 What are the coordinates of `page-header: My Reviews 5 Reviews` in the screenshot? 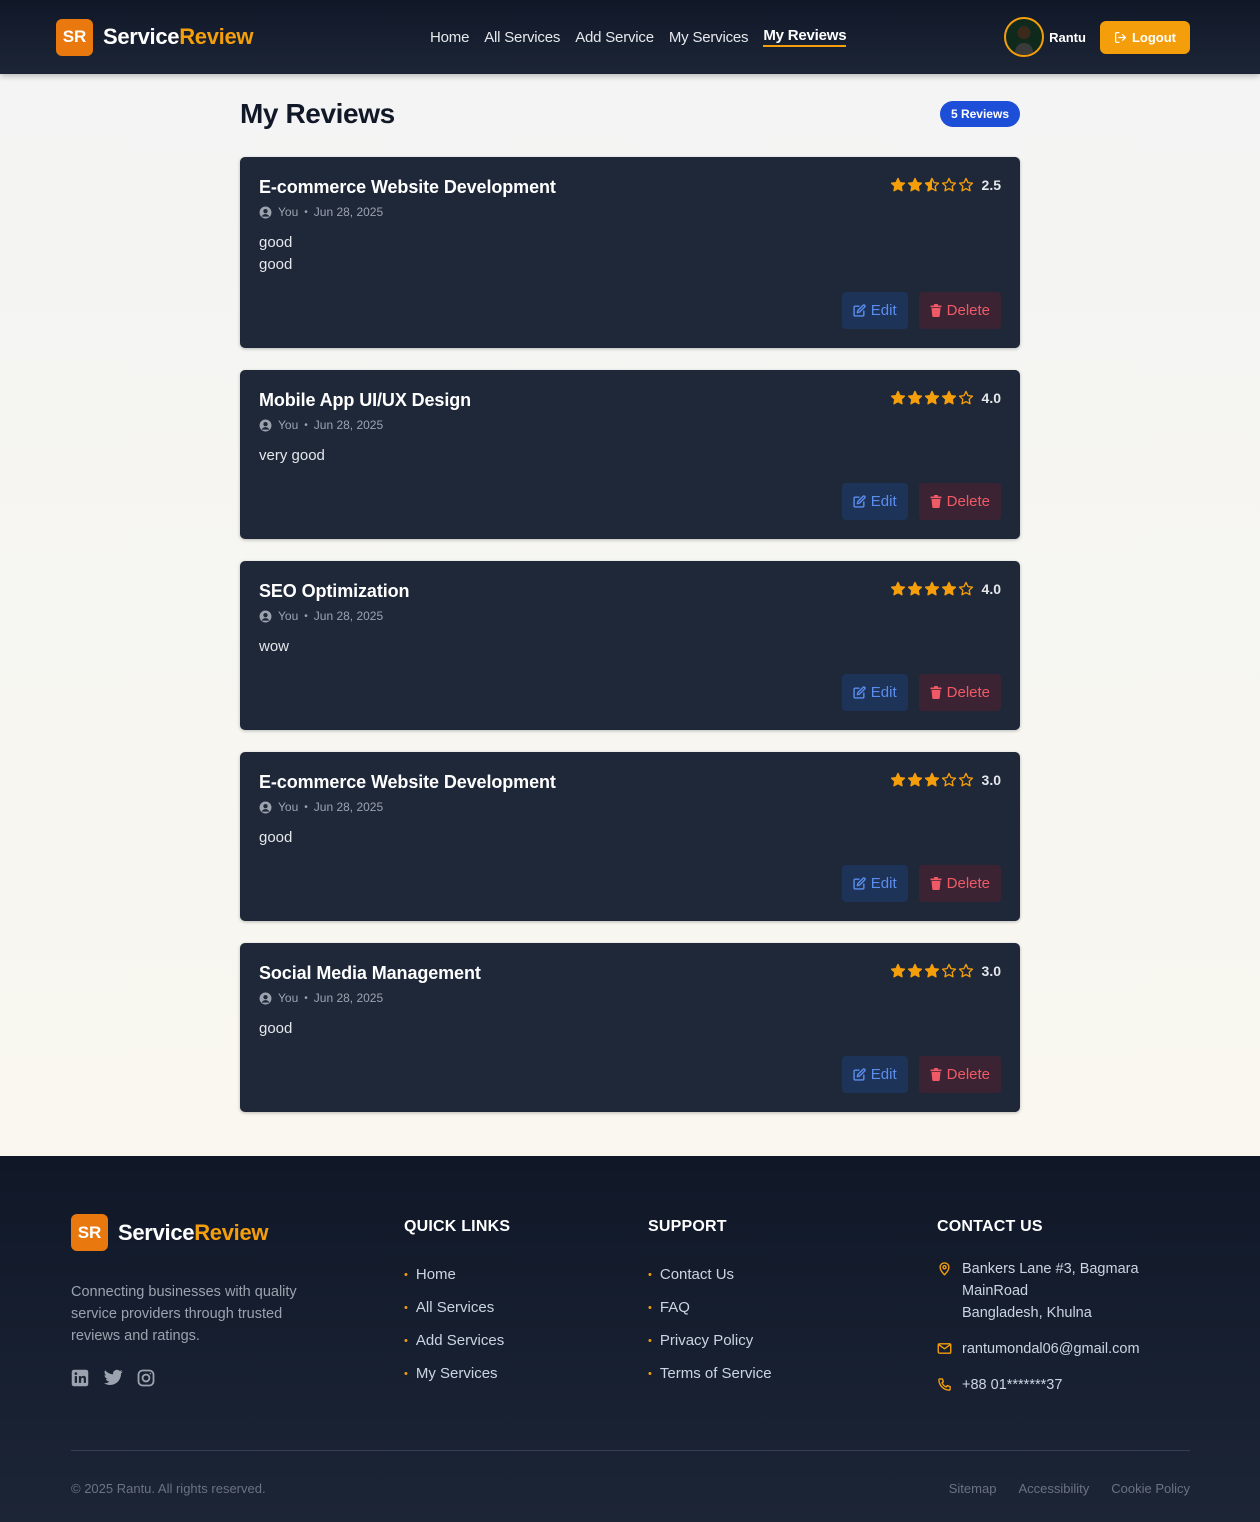 It's located at (630, 114).